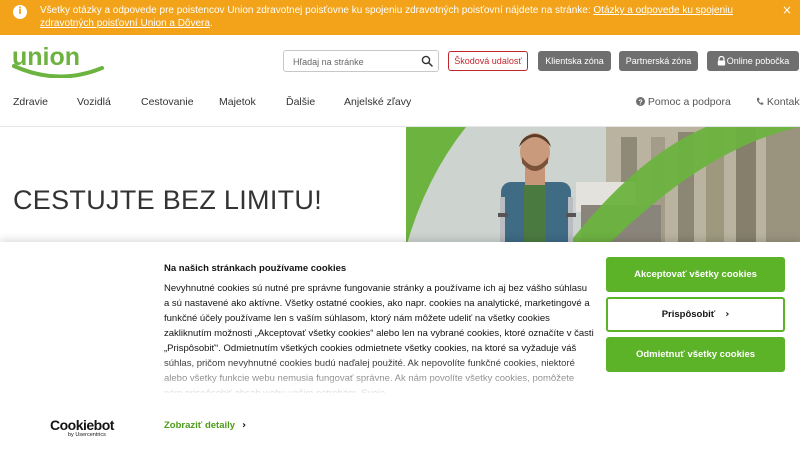 The height and width of the screenshot is (450, 800). What do you see at coordinates (30, 102) in the screenshot?
I see `nav-item-zdravie: Zdravie` at bounding box center [30, 102].